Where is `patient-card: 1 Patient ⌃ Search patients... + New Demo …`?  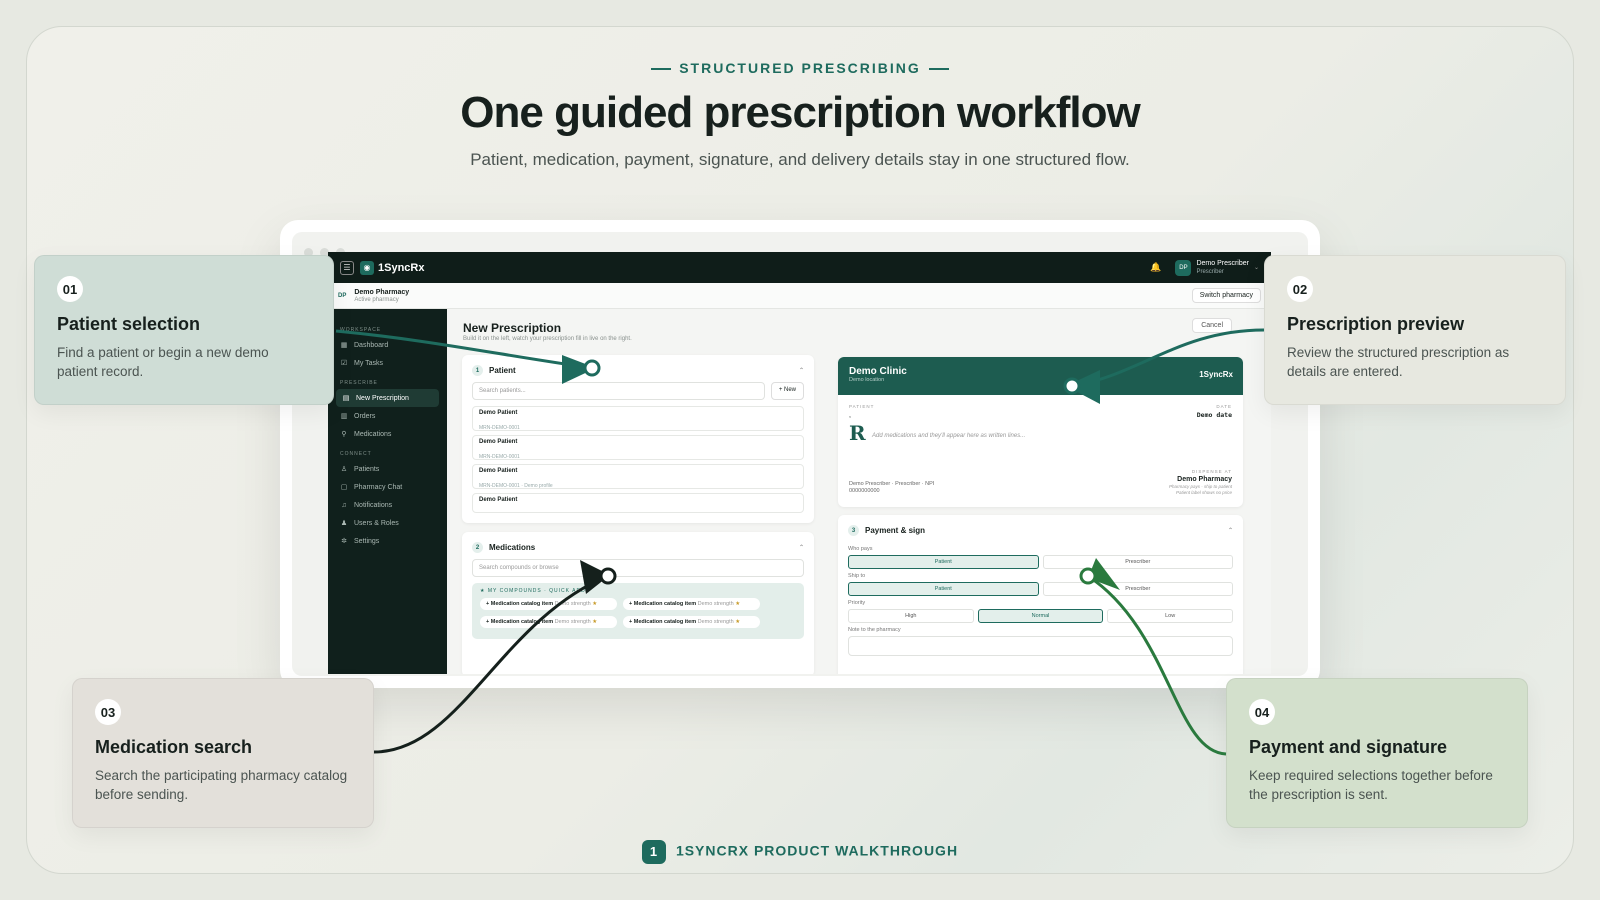 patient-card: 1 Patient ⌃ Search patients... + New Demo … is located at coordinates (638, 439).